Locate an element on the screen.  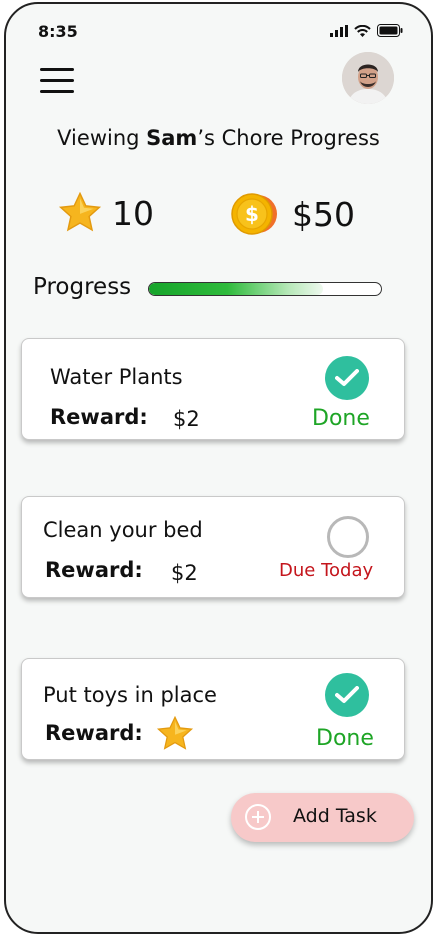
plus-circle-icon is located at coordinates (258, 817).